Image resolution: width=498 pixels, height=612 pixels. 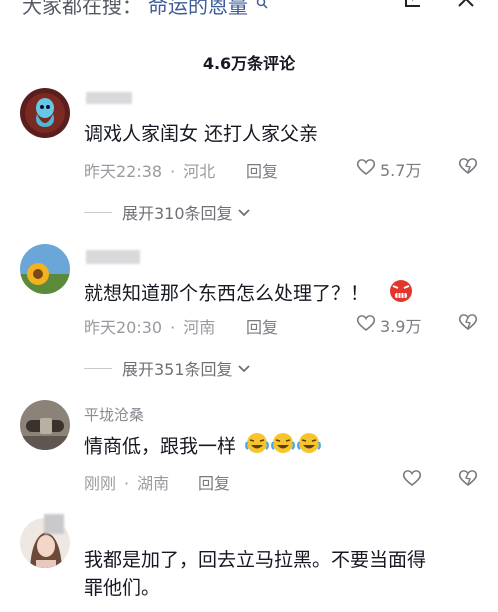 I want to click on expand-replies-button: 展开310条回复, so click(x=167, y=212).